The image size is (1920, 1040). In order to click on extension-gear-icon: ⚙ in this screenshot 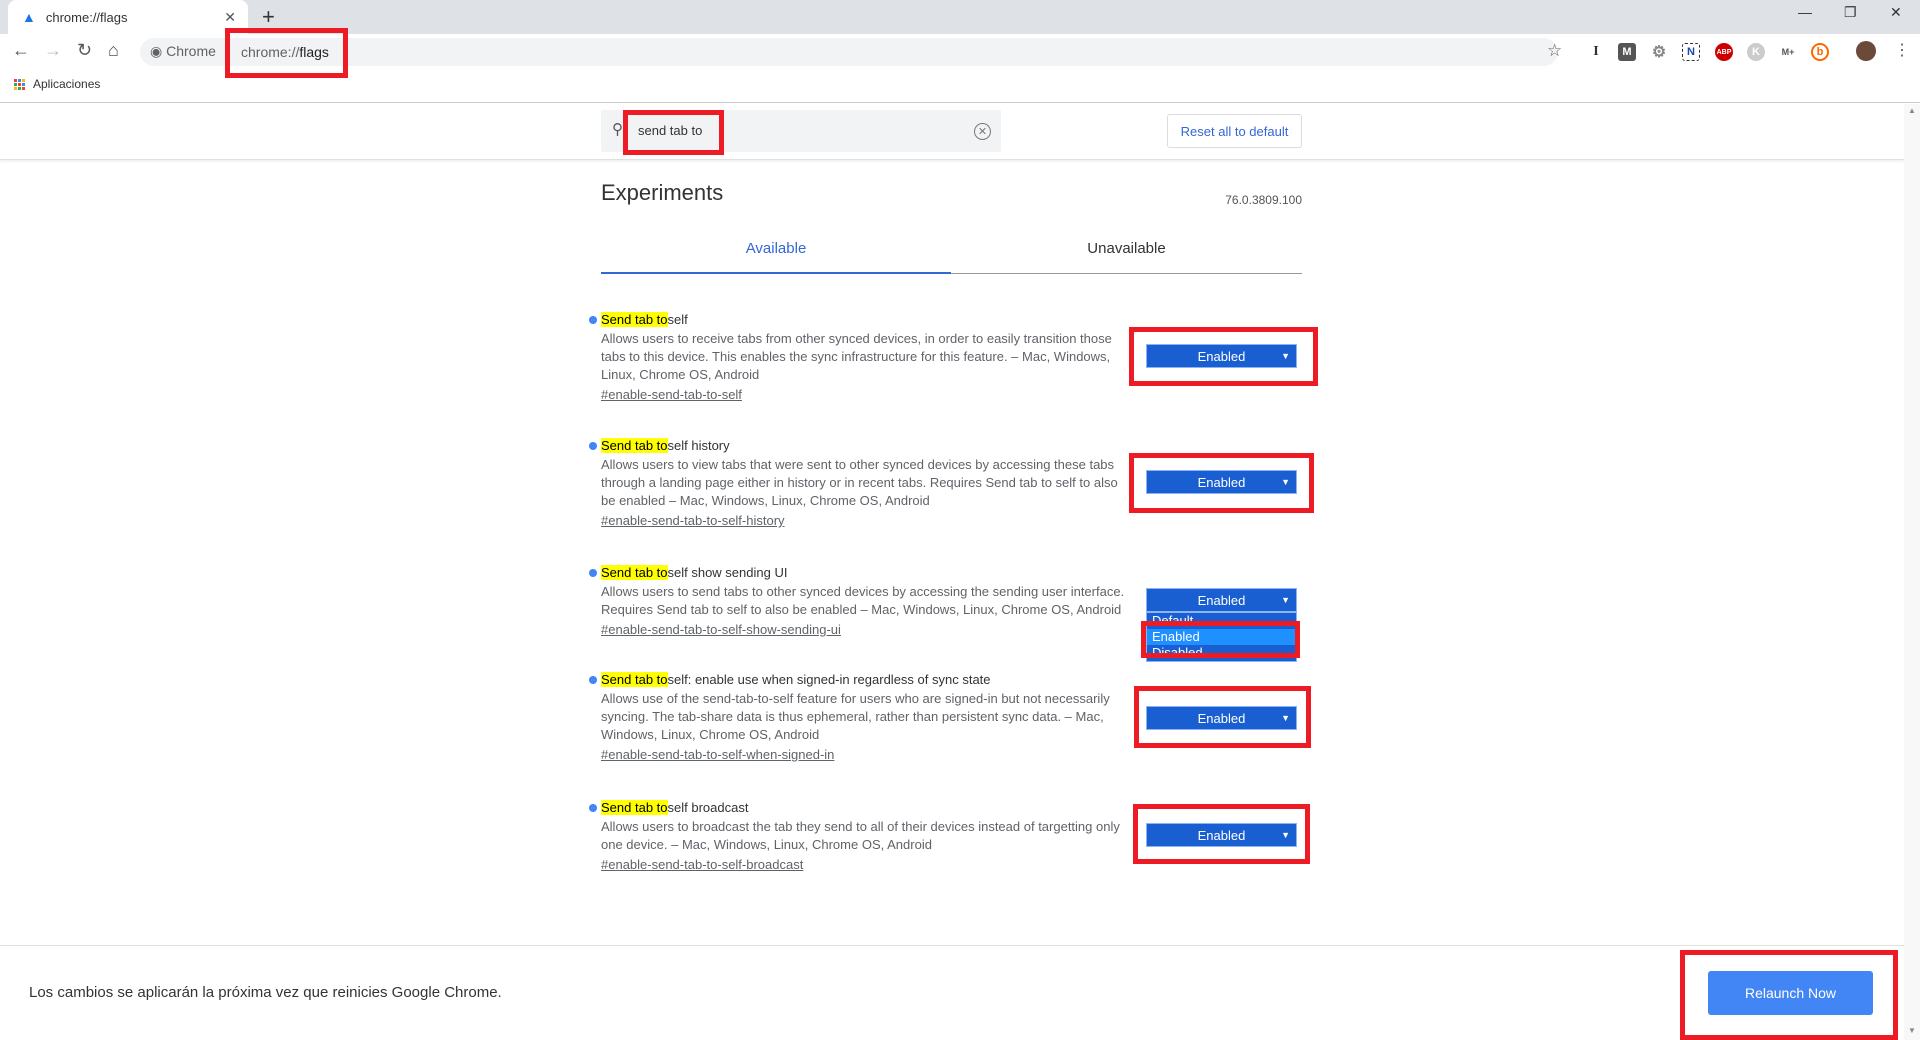, I will do `click(1659, 52)`.